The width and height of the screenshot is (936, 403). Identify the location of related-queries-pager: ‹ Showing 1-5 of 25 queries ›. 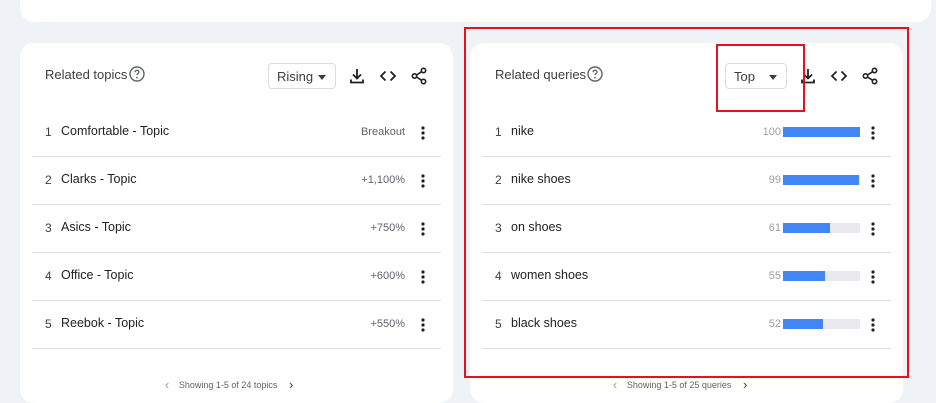
(680, 384).